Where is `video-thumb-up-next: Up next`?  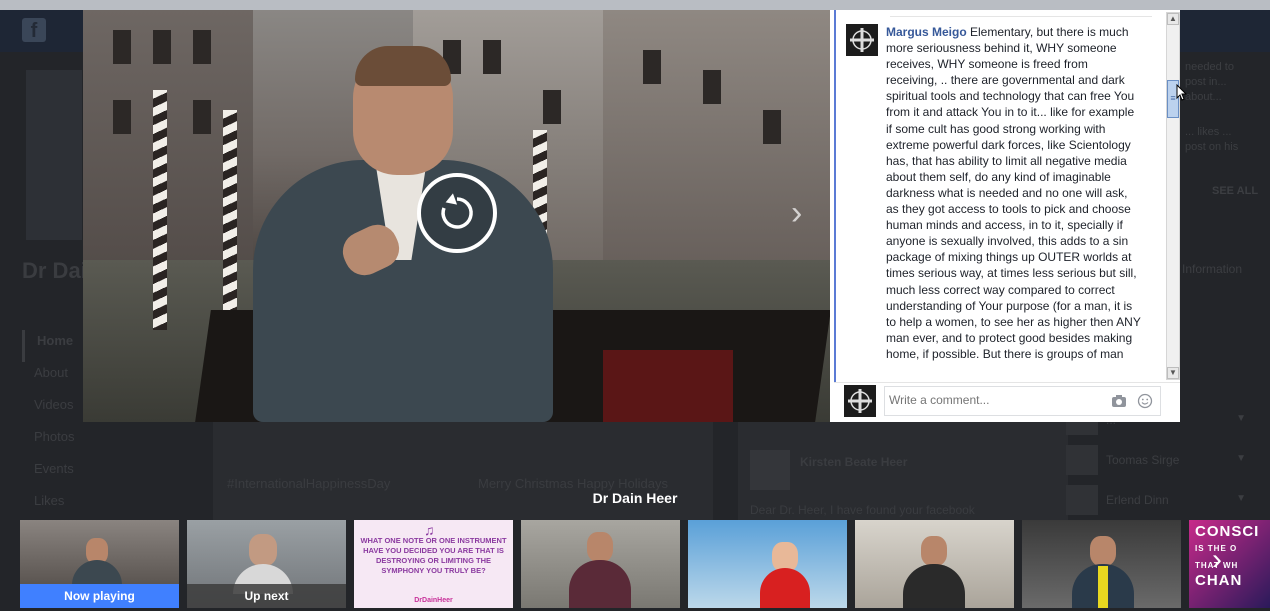 video-thumb-up-next: Up next is located at coordinates (266, 564).